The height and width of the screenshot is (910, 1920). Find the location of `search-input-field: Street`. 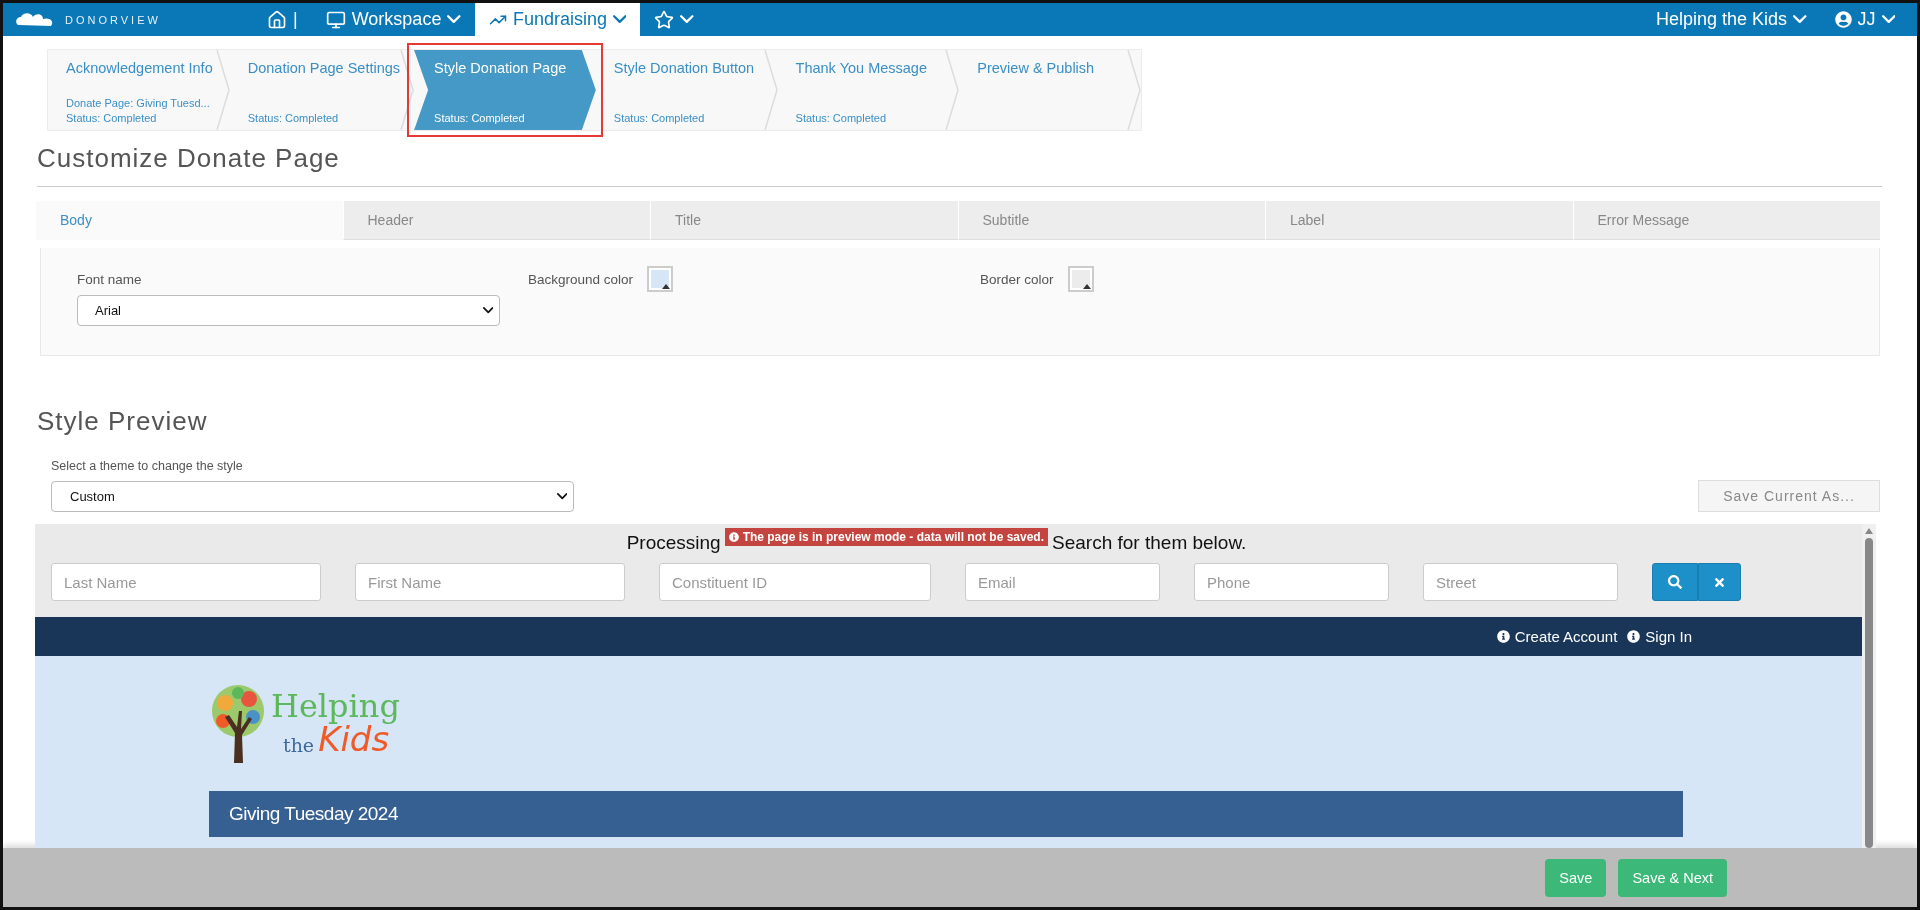

search-input-field: Street is located at coordinates (1520, 582).